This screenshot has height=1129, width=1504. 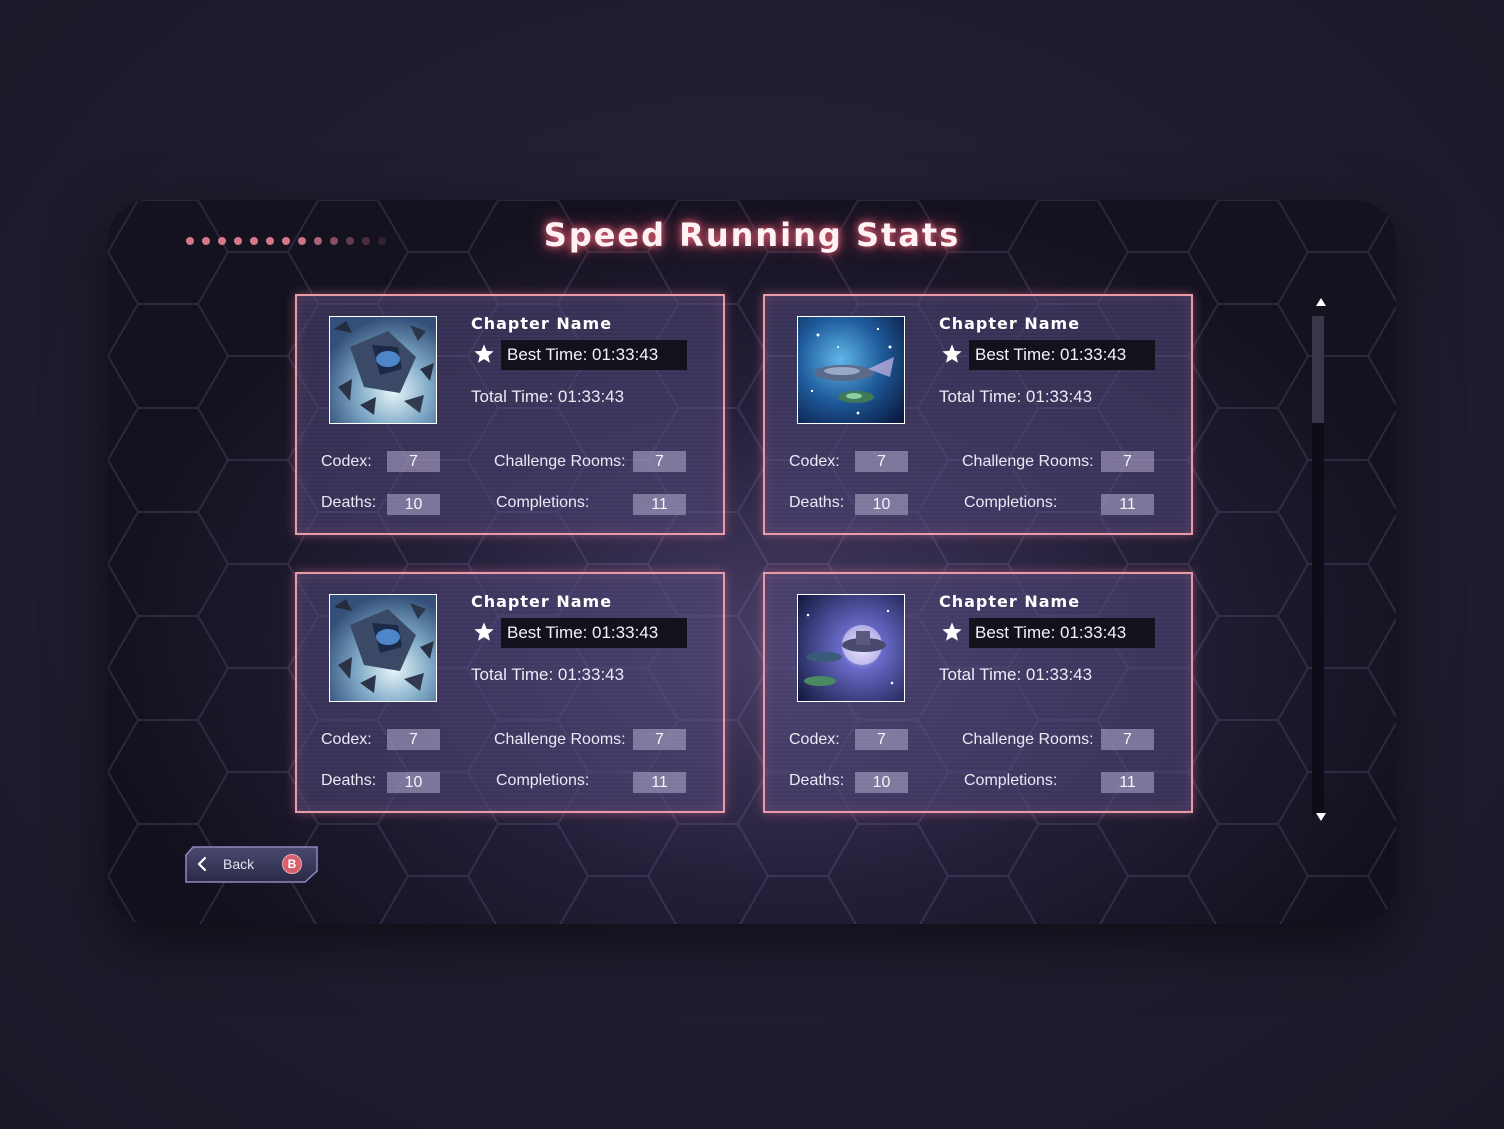 What do you see at coordinates (1318, 566) in the screenshot?
I see `scrollbar-track` at bounding box center [1318, 566].